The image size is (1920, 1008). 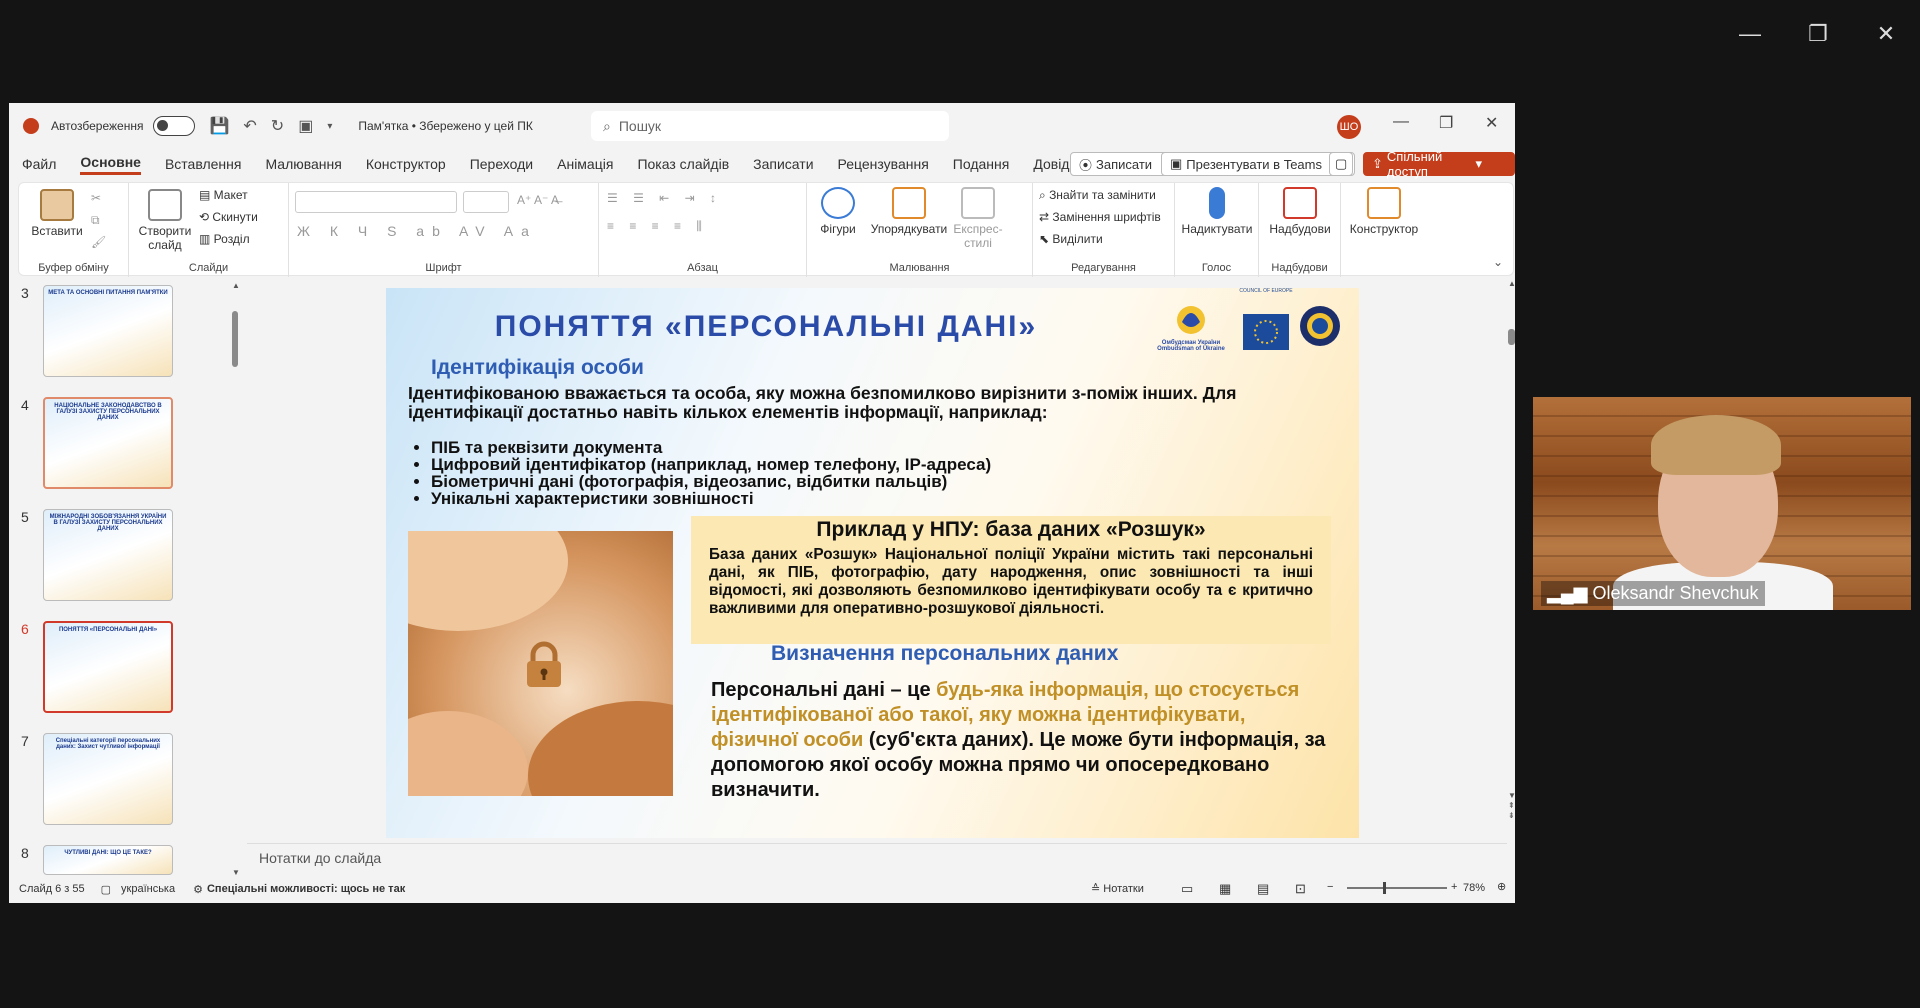 What do you see at coordinates (664, 198) in the screenshot?
I see `list-icons: ☰ ☰ ⇤ ⇥ ↕` at bounding box center [664, 198].